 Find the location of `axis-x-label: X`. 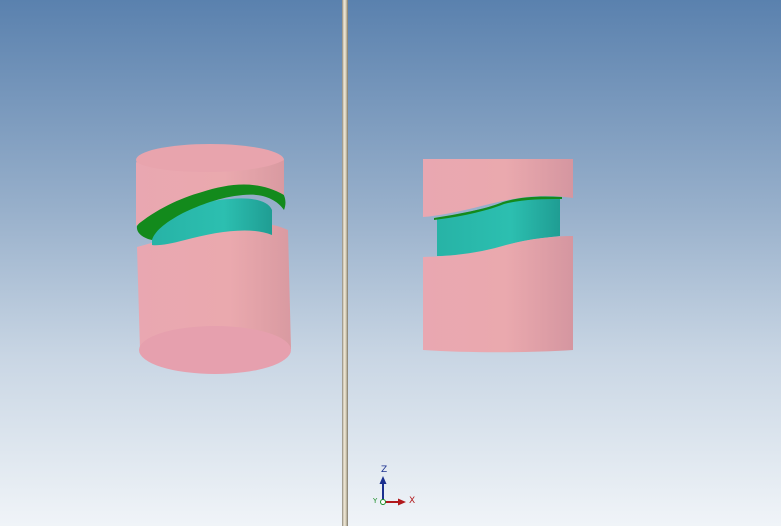

axis-x-label: X is located at coordinates (412, 501).